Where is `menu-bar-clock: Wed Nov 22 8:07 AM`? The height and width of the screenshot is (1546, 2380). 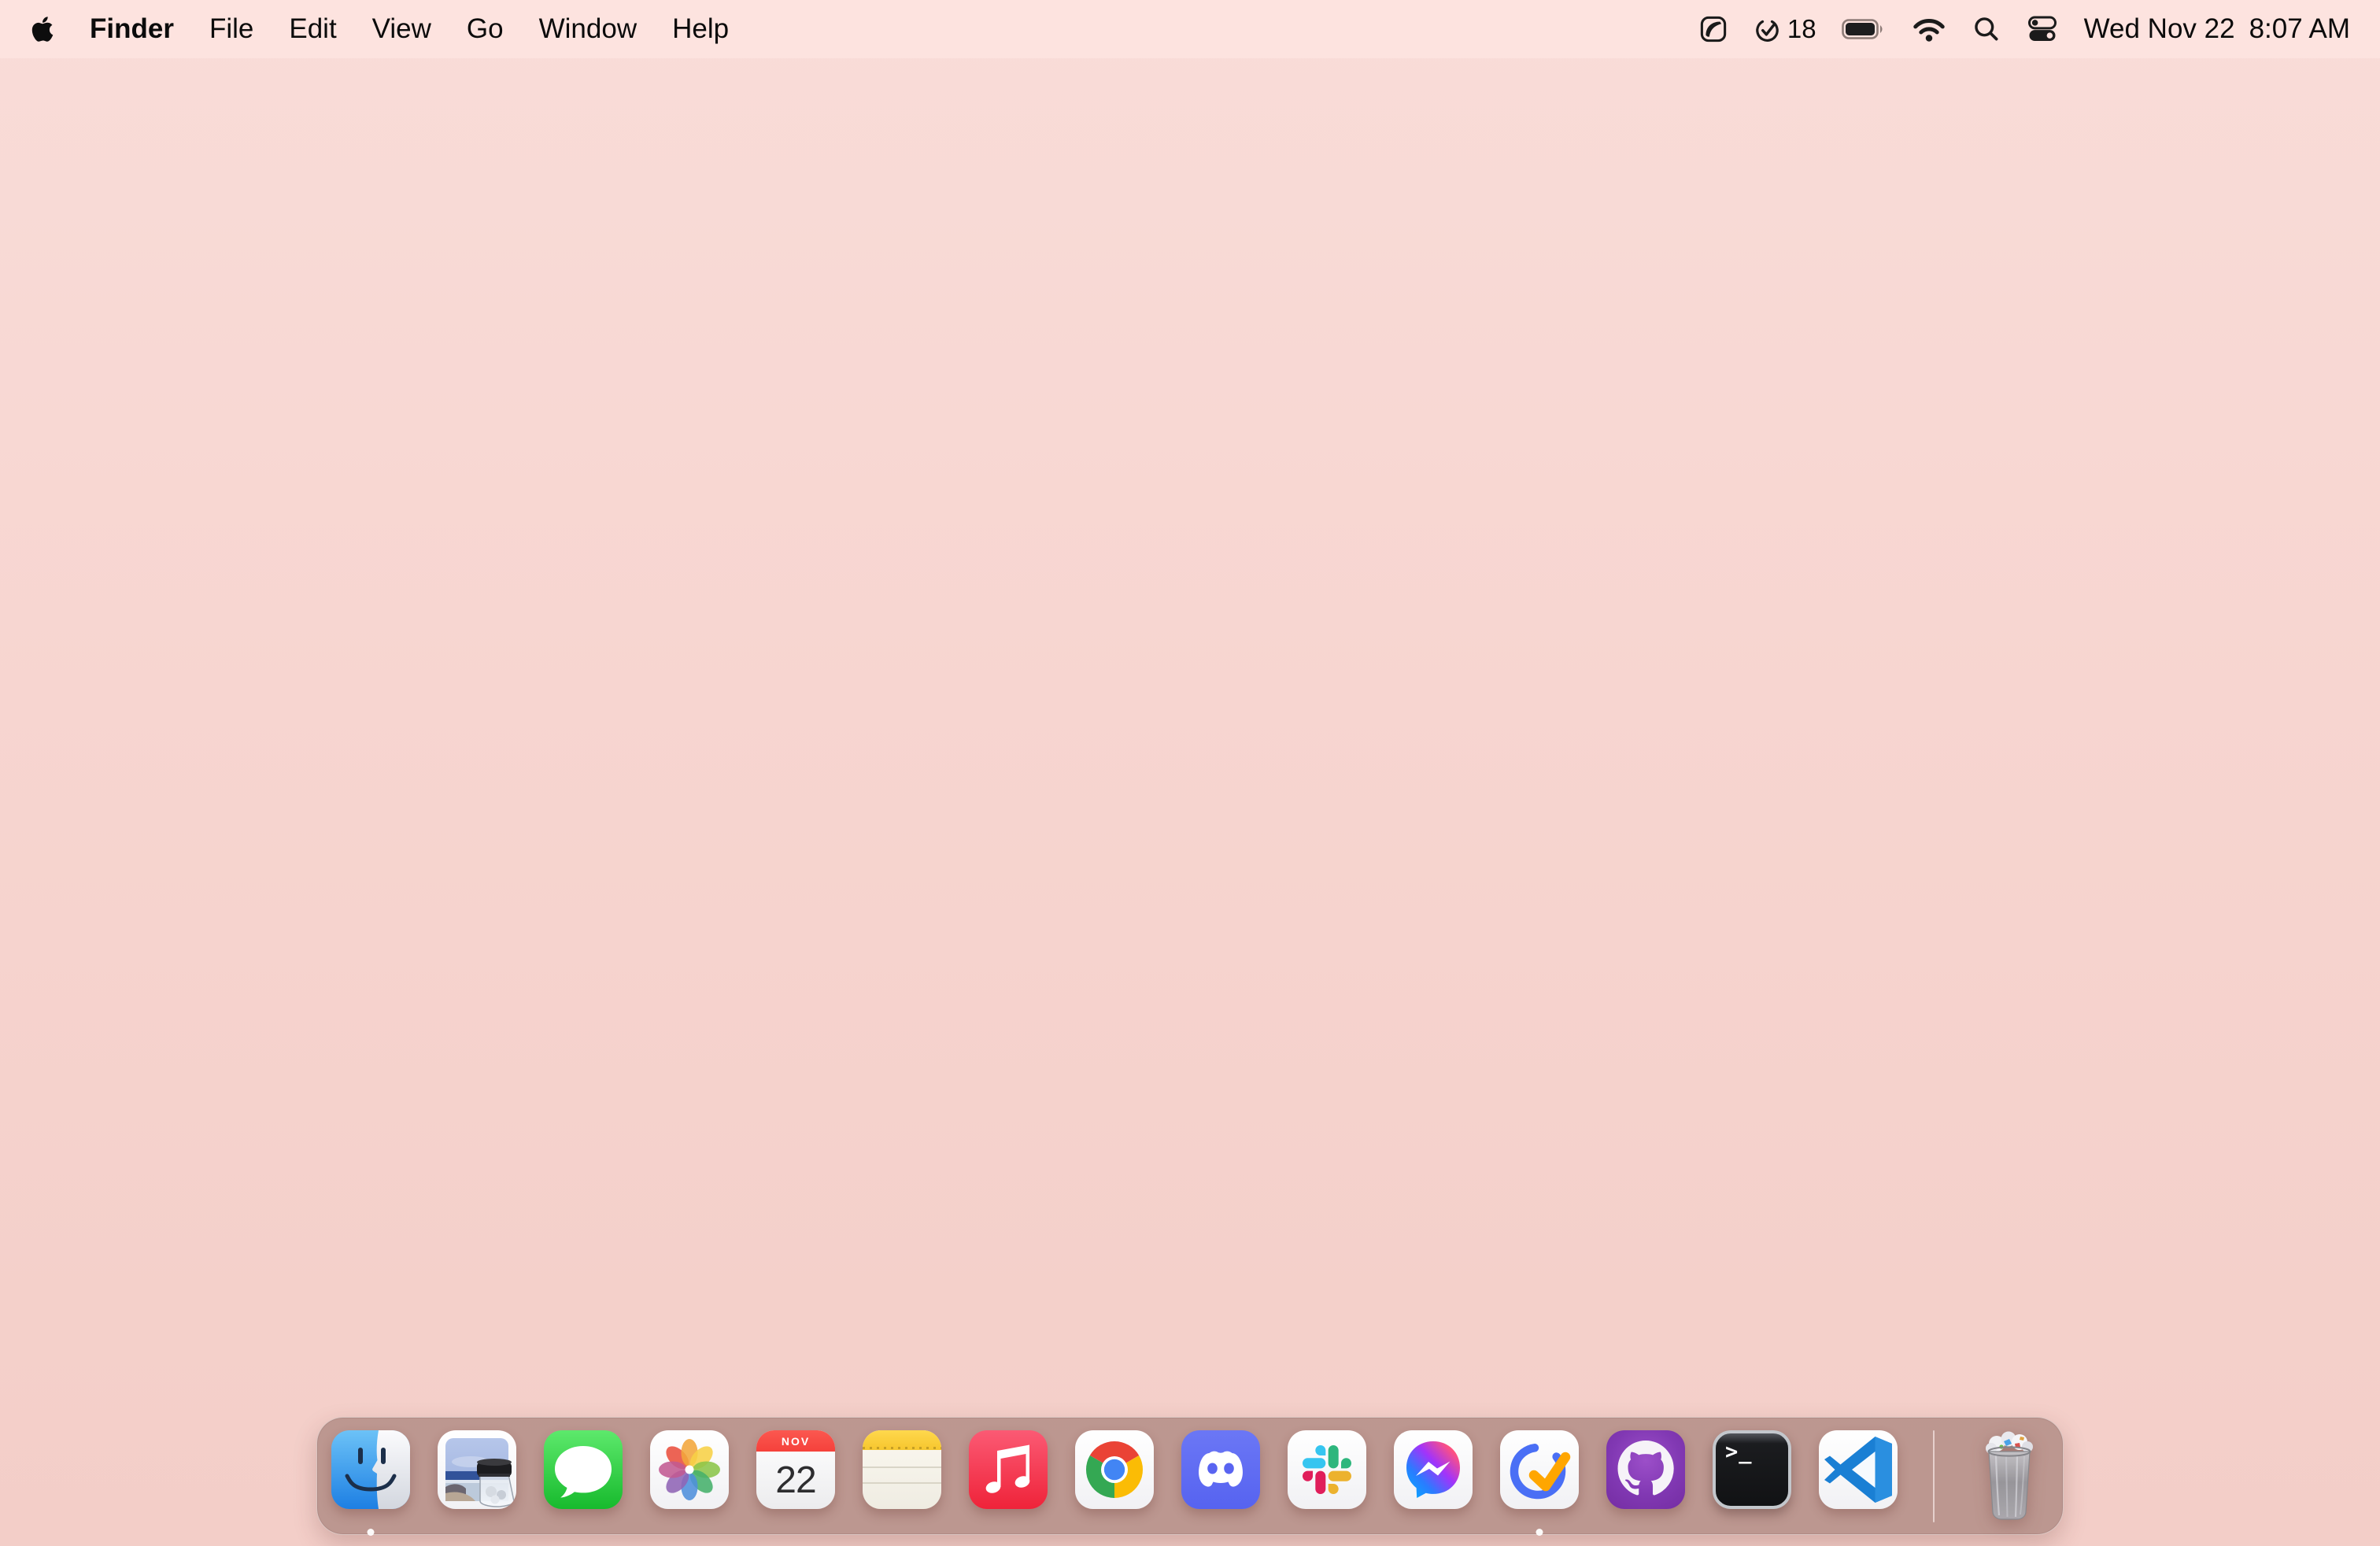
menu-bar-clock: Wed Nov 22 8:07 AM is located at coordinates (2217, 29).